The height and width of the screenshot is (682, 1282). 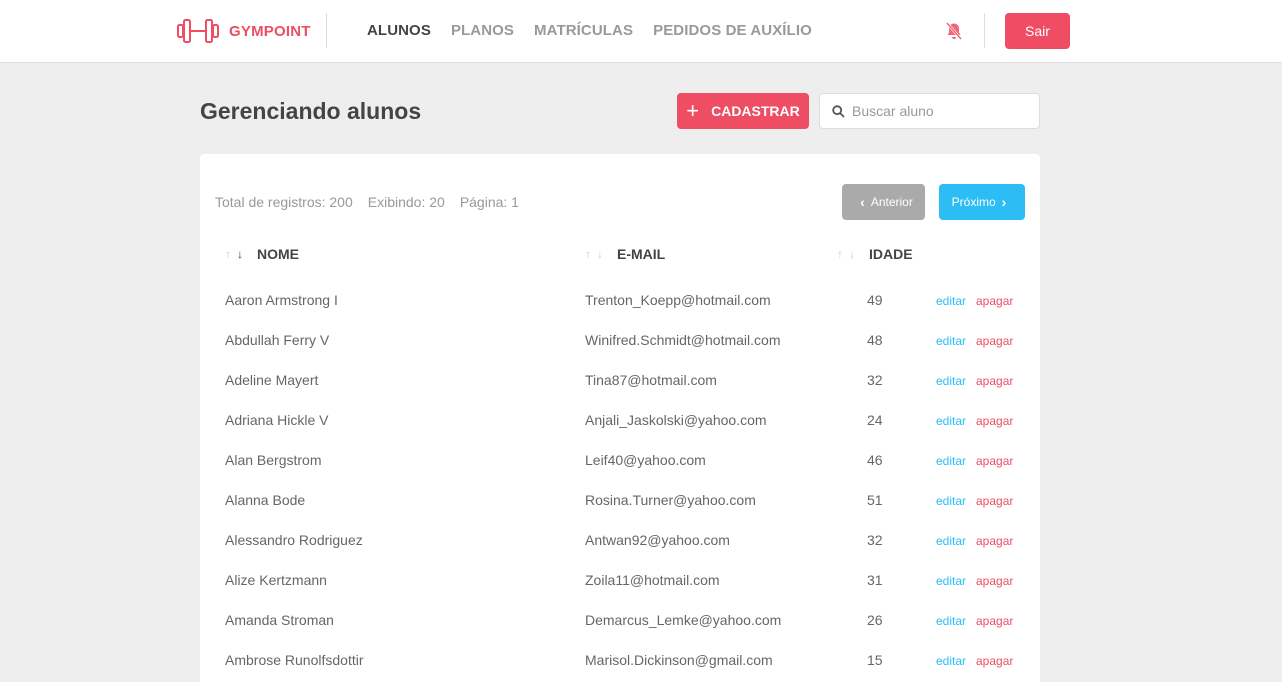 I want to click on page-number: Página: 1, so click(x=489, y=202).